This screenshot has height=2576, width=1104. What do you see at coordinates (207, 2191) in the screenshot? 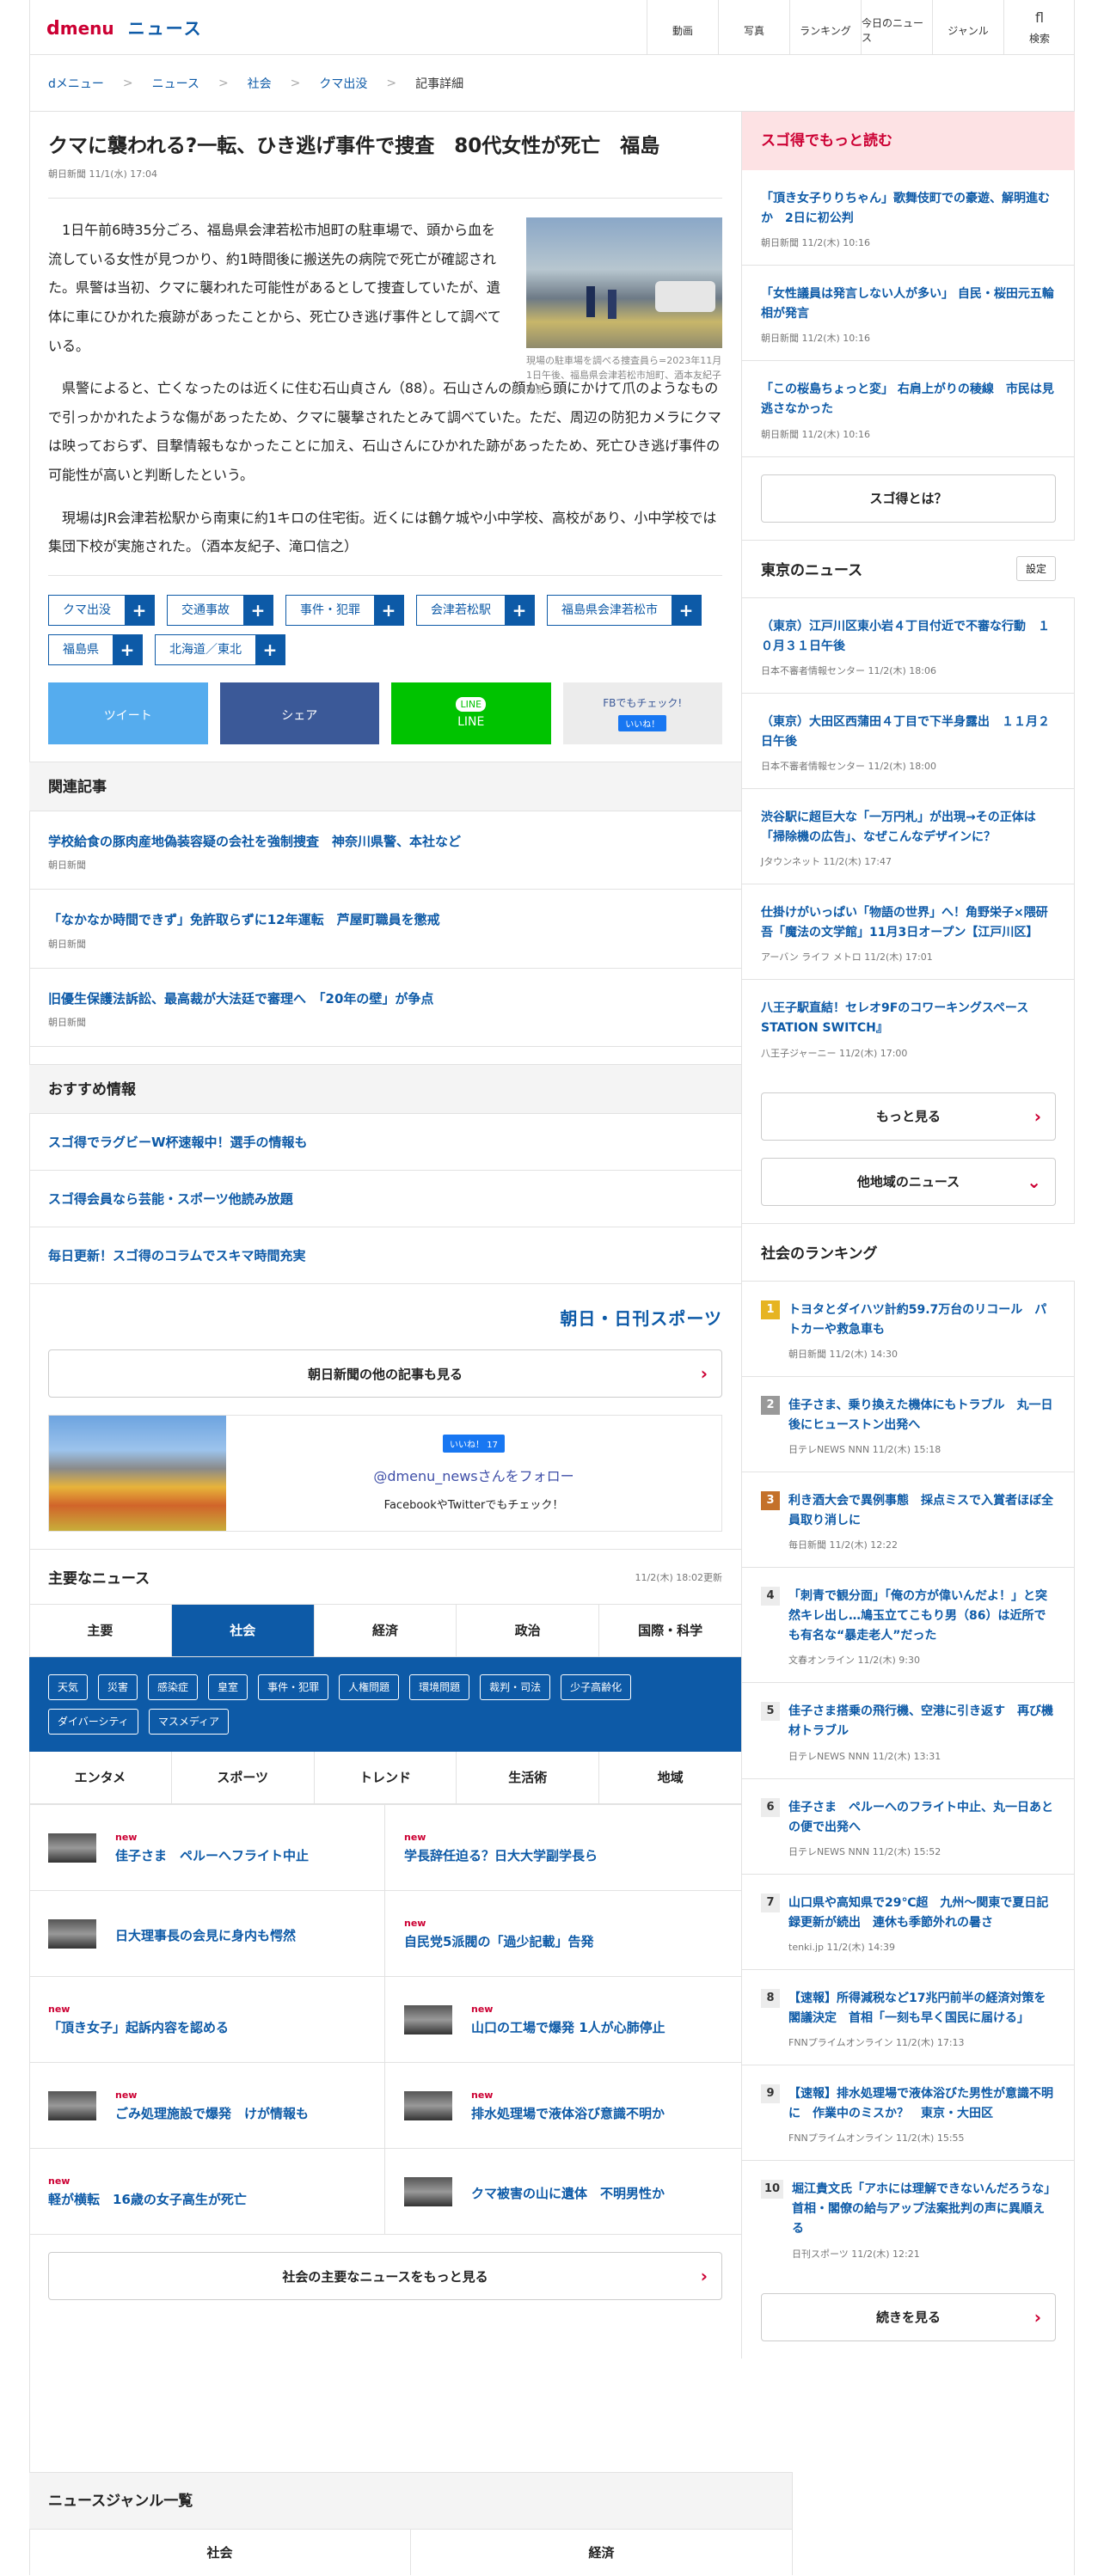
I see `news-item: new 軽が横転 16歳の女子高生が死亡` at bounding box center [207, 2191].